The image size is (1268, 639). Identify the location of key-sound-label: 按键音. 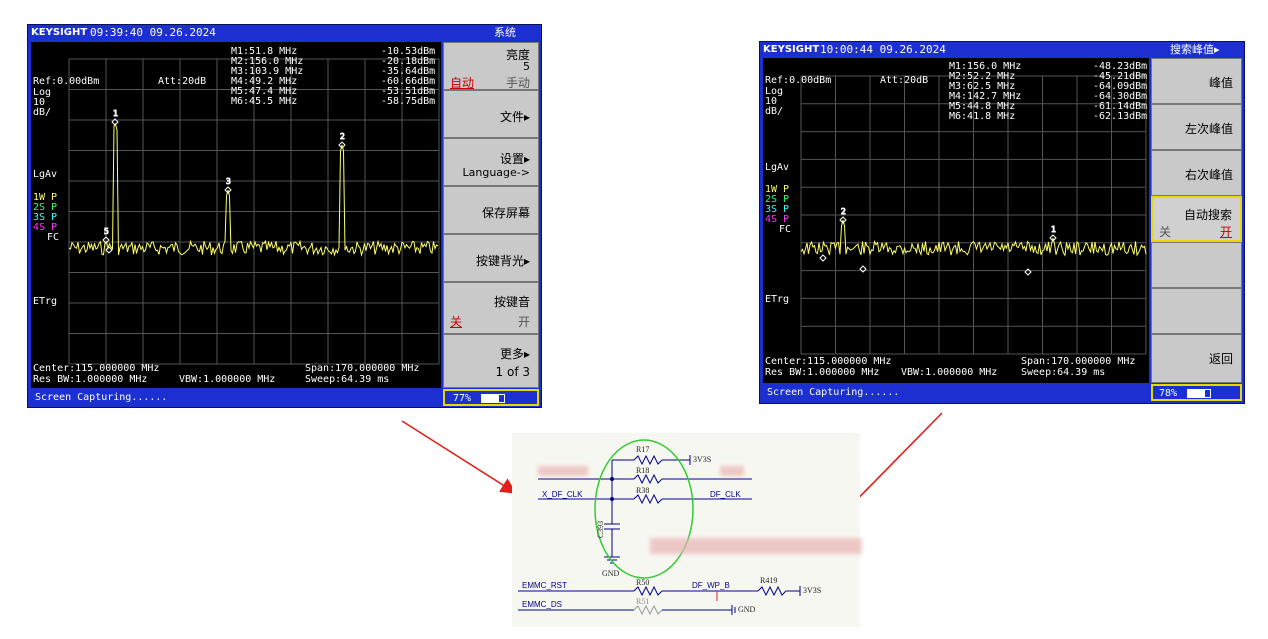
(511, 302).